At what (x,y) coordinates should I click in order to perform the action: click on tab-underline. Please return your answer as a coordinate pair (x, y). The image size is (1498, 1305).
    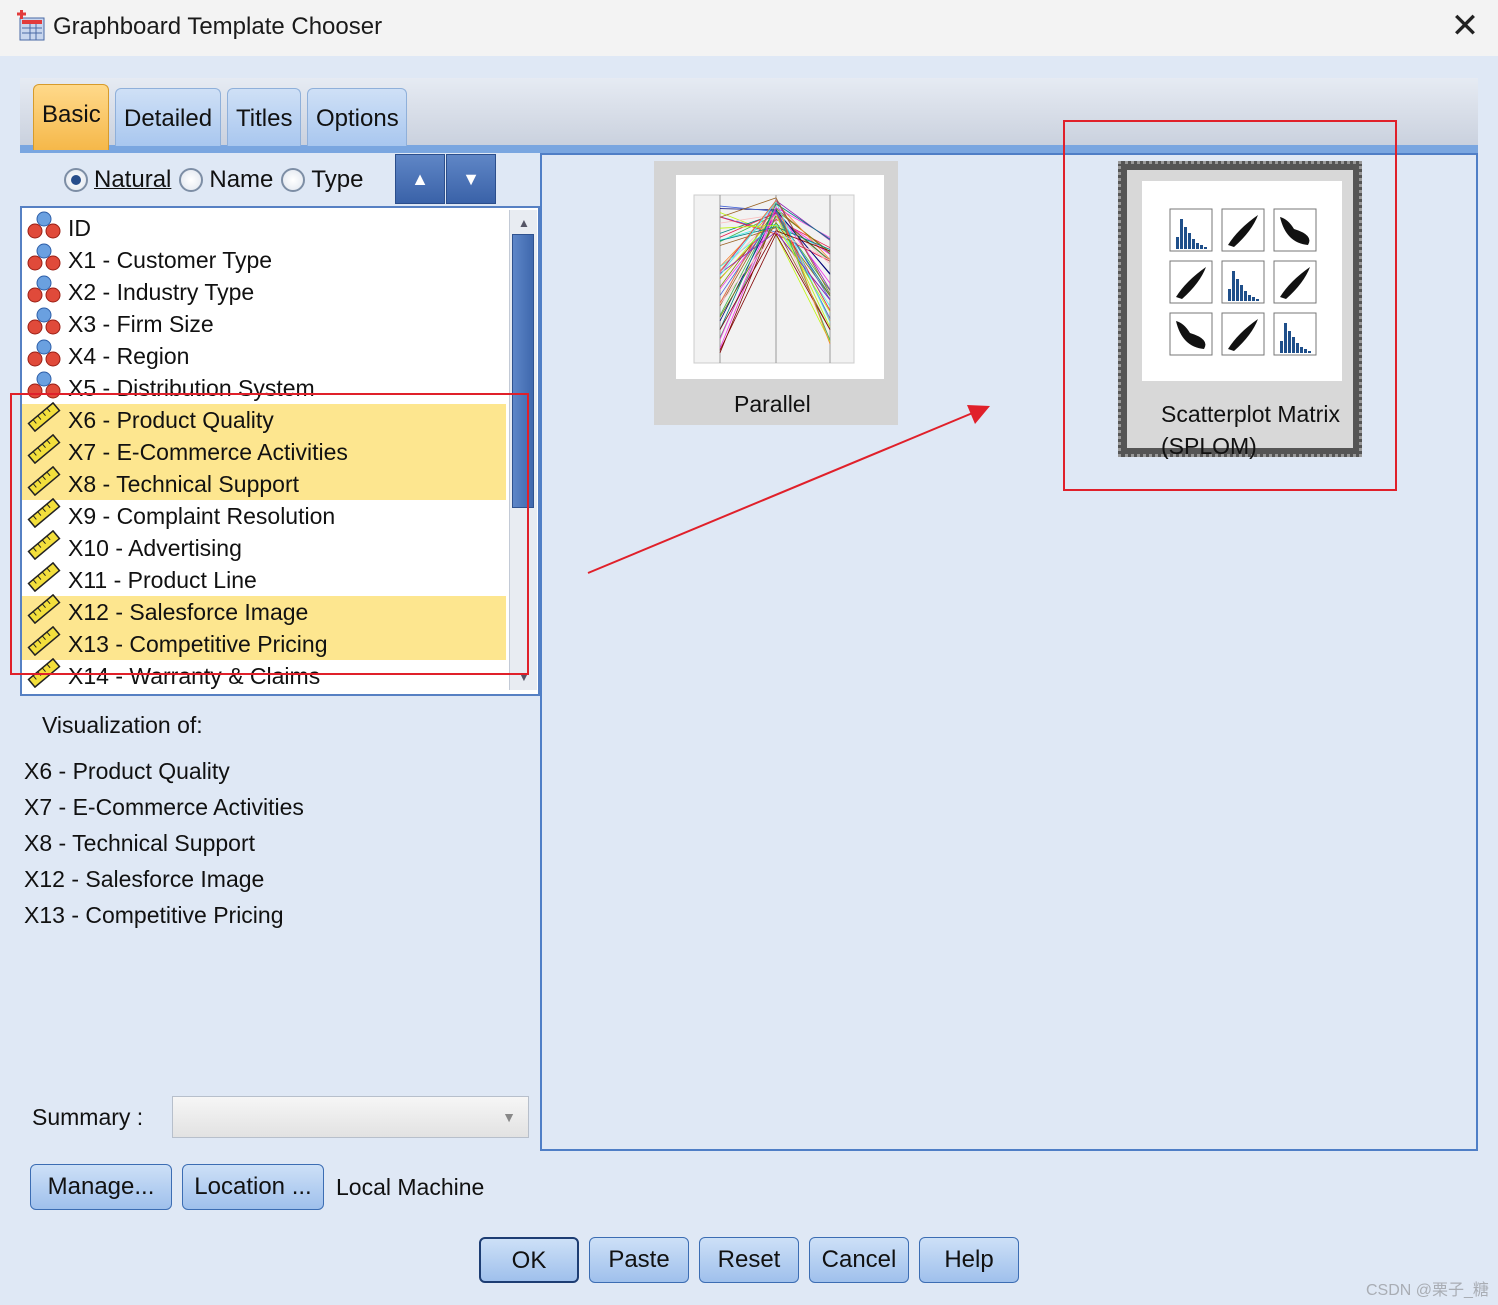
    Looking at the image, I should click on (749, 149).